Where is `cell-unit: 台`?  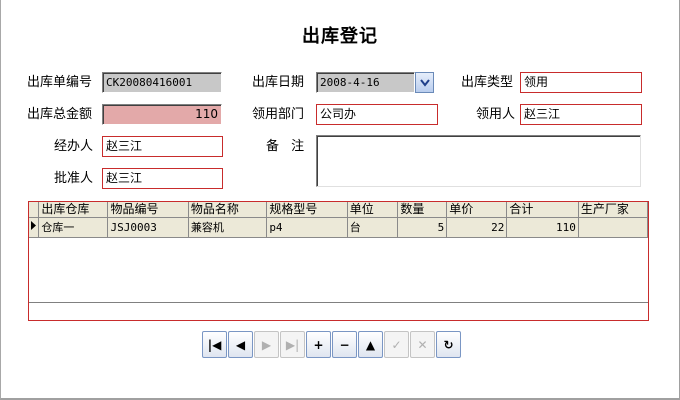 cell-unit: 台 is located at coordinates (373, 227).